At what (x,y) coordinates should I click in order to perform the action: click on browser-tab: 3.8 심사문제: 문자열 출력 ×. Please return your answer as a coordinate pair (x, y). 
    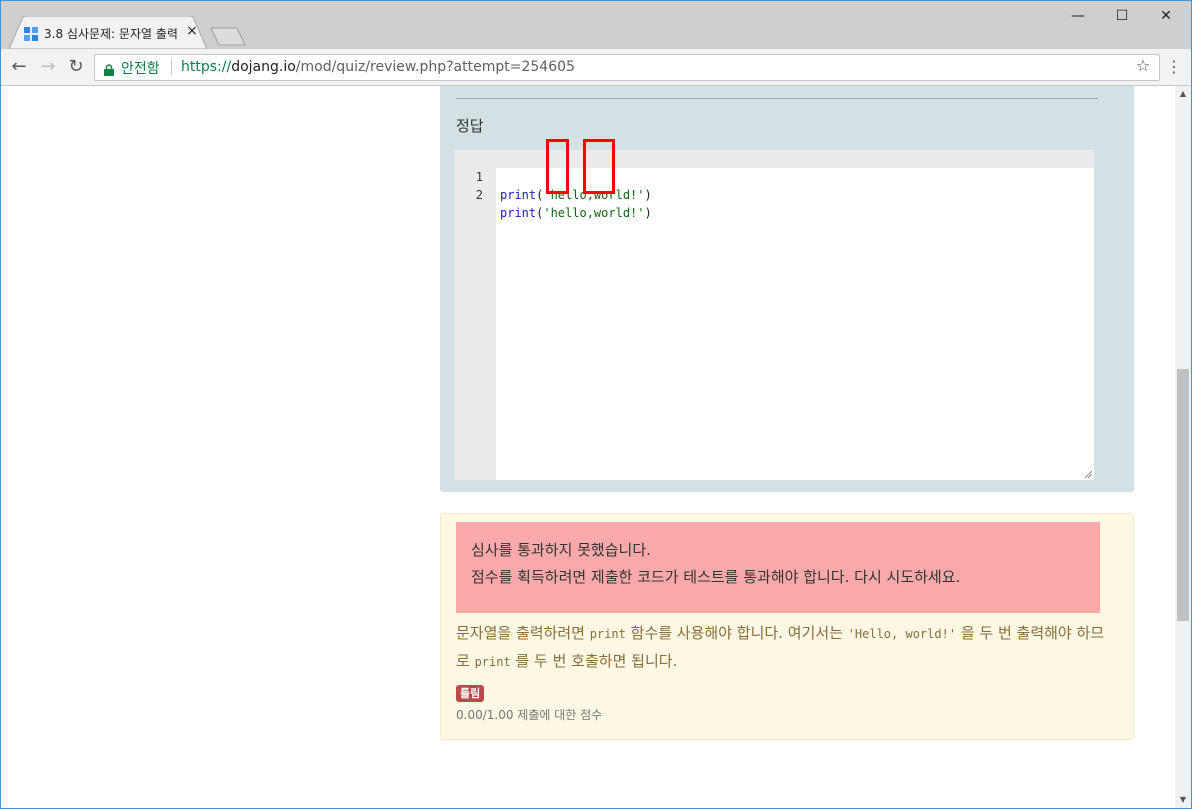
    Looking at the image, I should click on (108, 32).